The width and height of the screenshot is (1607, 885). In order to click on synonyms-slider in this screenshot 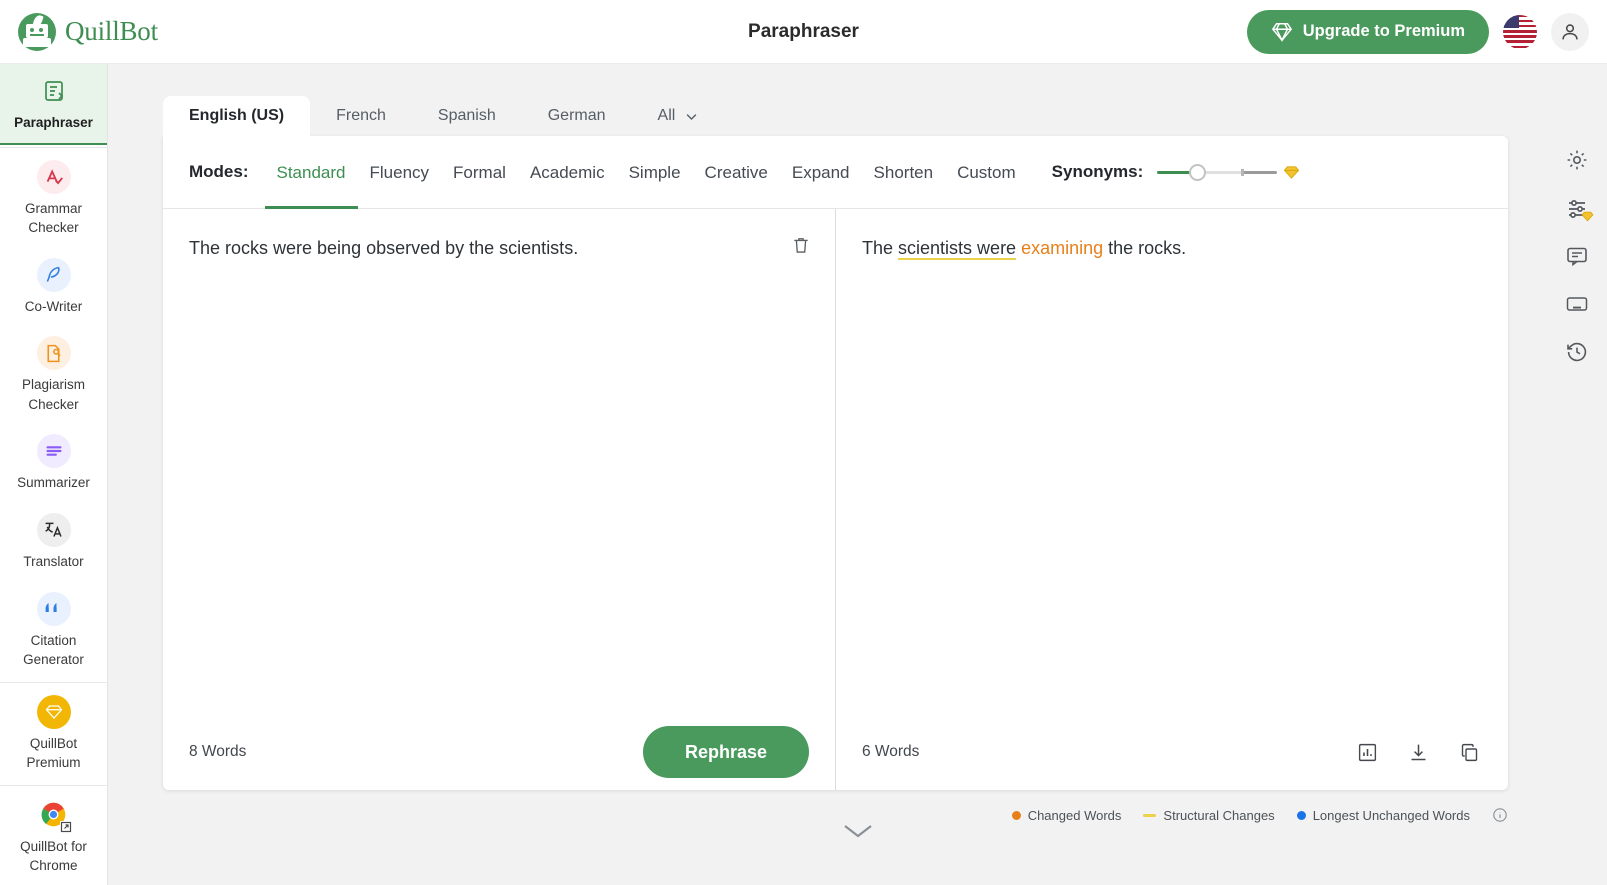, I will do `click(1217, 172)`.